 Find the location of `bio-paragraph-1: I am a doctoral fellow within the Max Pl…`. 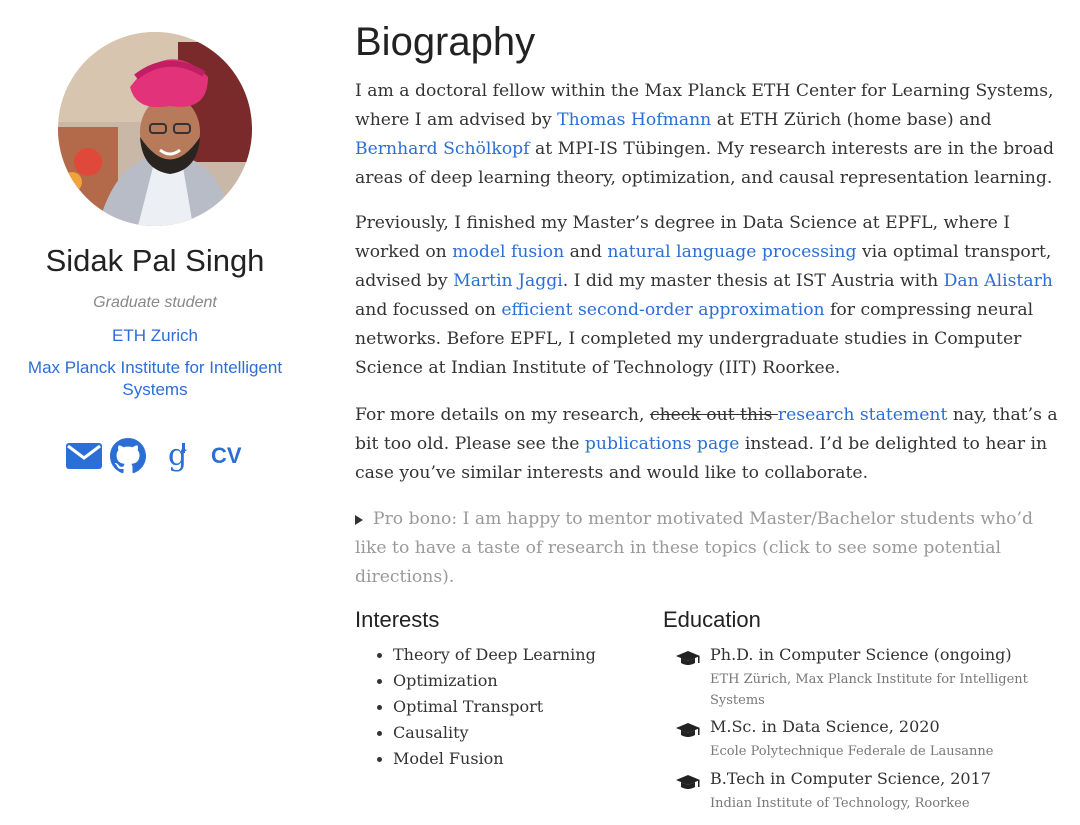

bio-paragraph-1: I am a doctoral fellow within the Max Pl… is located at coordinates (711, 135).